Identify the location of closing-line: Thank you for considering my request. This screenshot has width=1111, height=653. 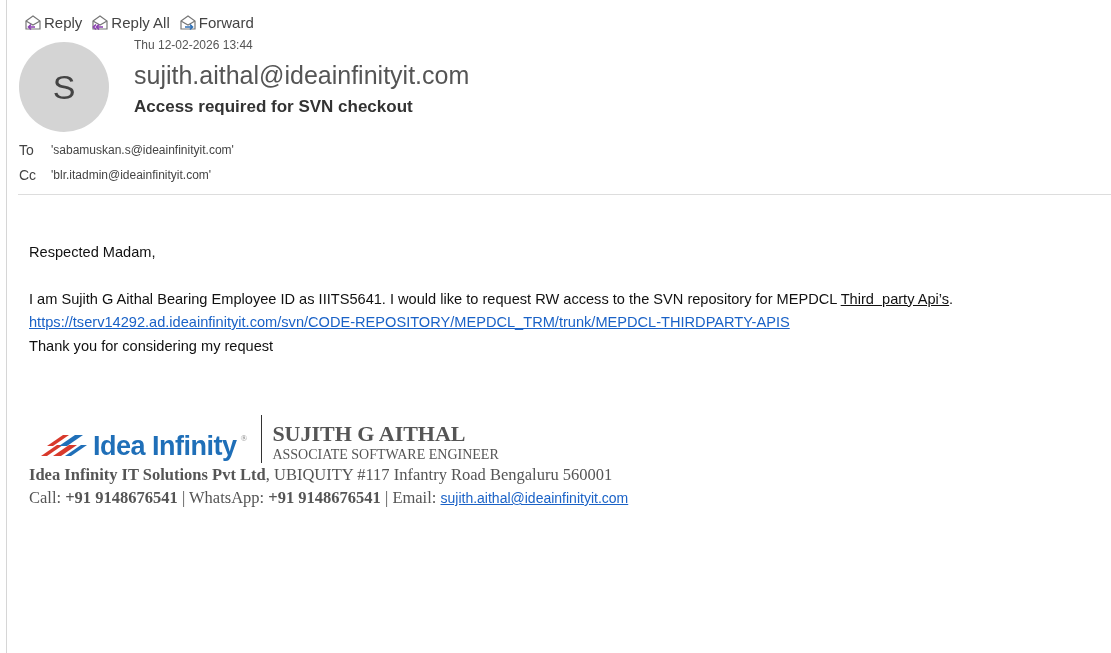
(152, 346).